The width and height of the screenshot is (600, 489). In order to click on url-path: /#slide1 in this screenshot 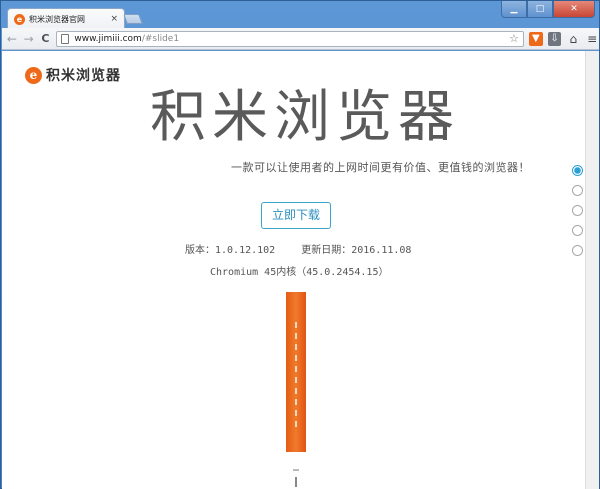, I will do `click(160, 38)`.